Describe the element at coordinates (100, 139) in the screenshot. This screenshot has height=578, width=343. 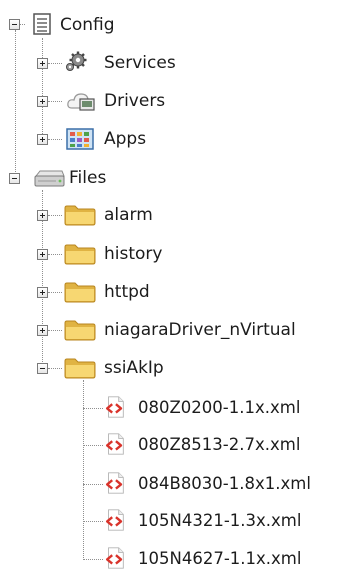
I see `tree-node-apps: Apps` at that location.